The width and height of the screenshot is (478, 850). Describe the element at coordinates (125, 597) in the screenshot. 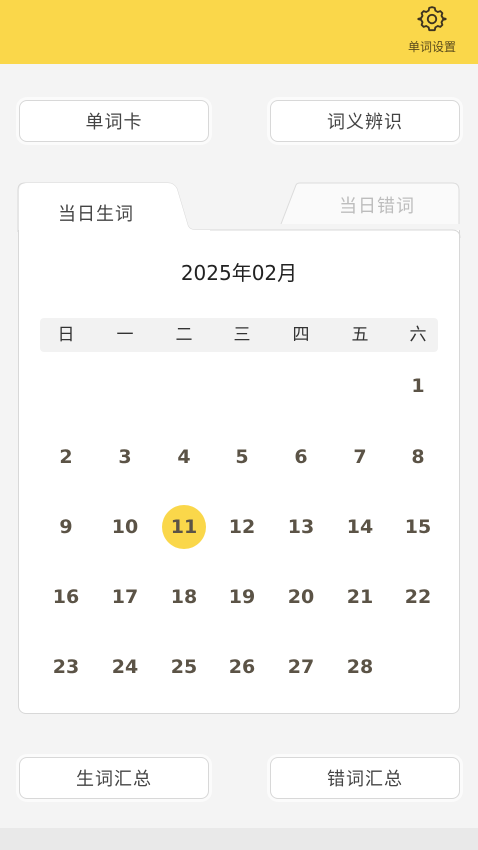

I see `calendar-day: 17` at that location.